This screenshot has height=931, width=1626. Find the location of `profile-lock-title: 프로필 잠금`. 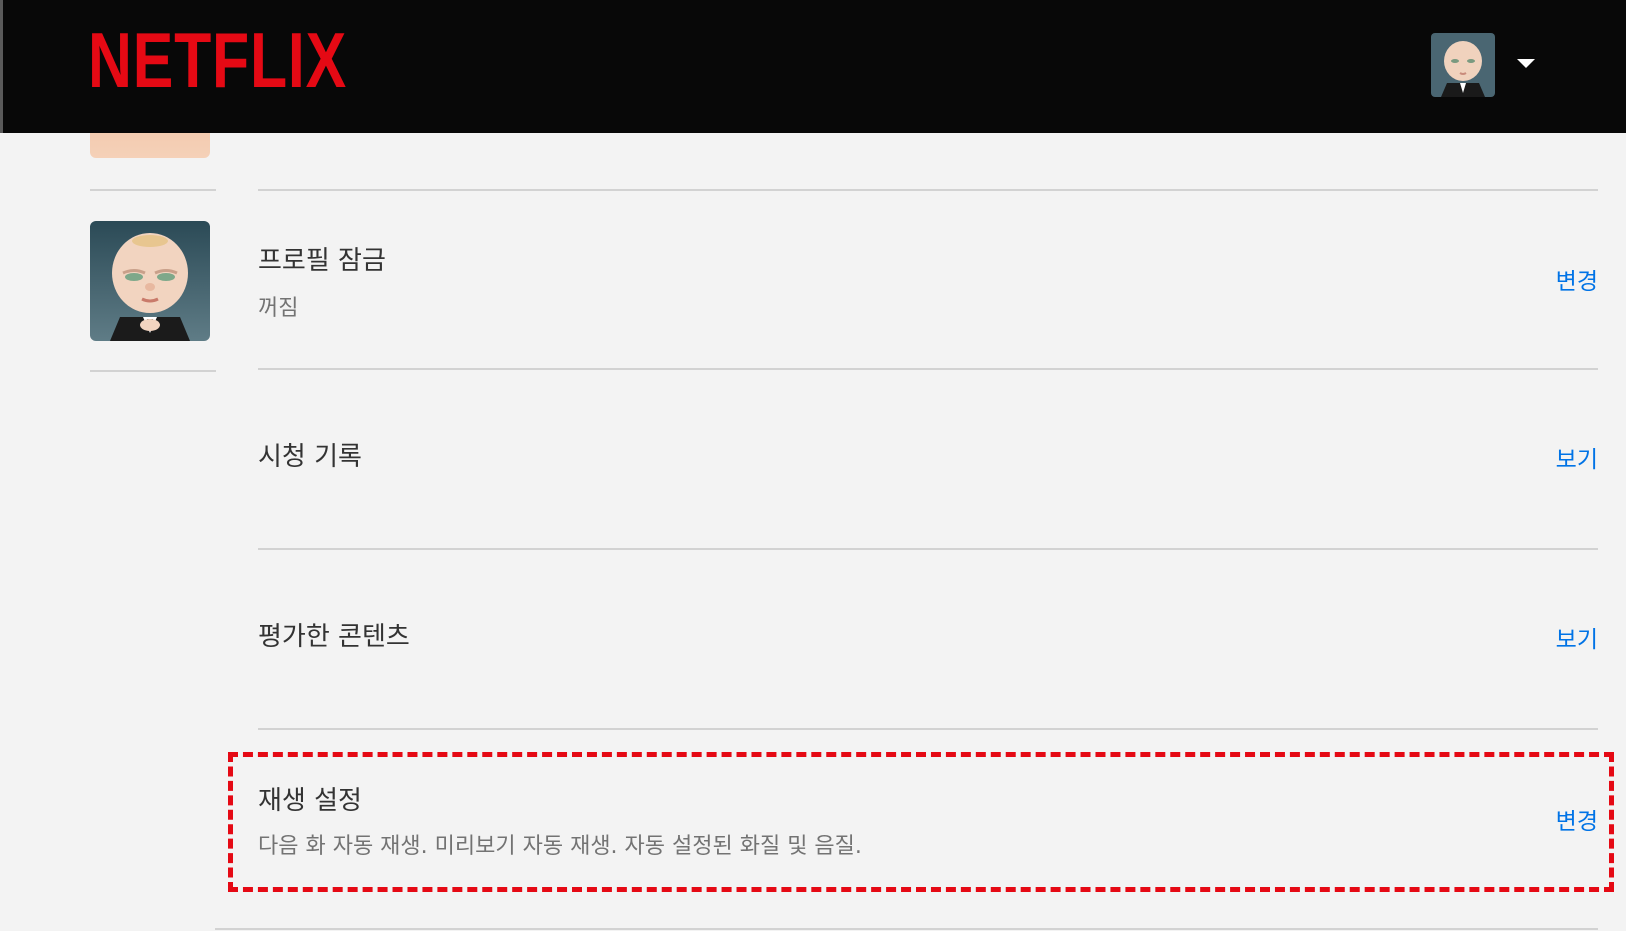

profile-lock-title: 프로필 잠금 is located at coordinates (322, 261).